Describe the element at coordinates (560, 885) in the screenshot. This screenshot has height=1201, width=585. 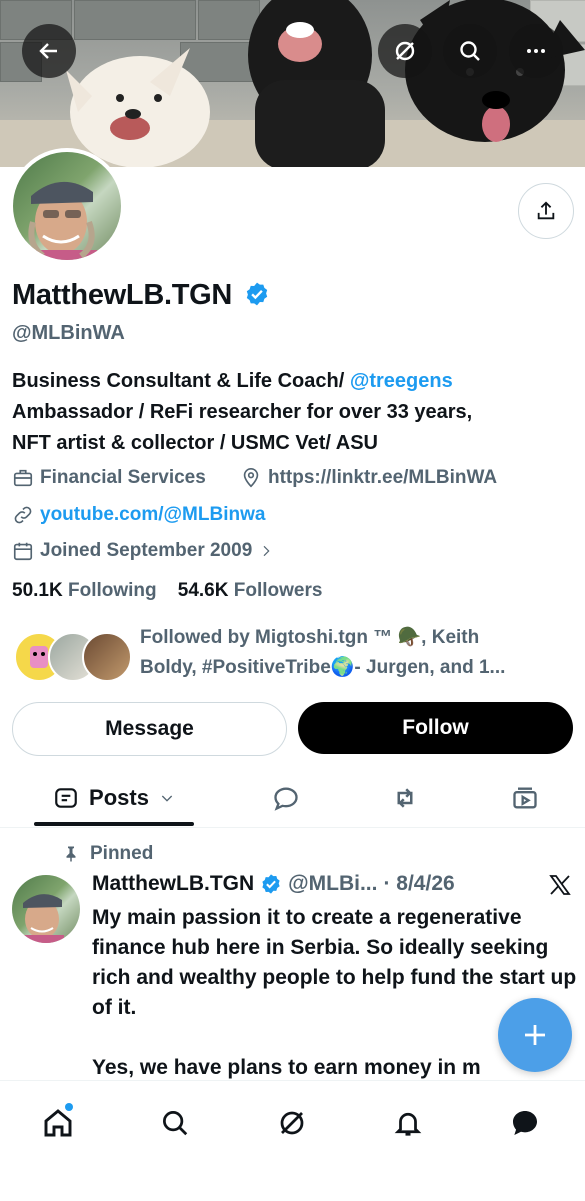
I see `x-logo-icon` at that location.